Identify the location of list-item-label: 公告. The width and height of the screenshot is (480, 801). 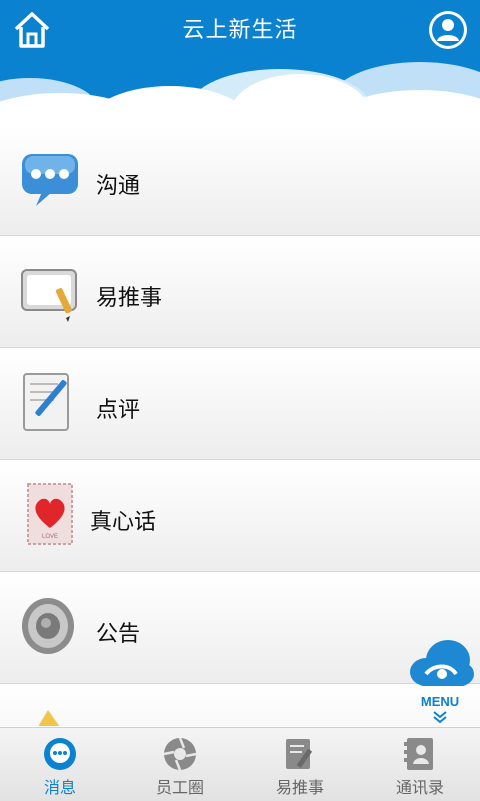
(118, 634).